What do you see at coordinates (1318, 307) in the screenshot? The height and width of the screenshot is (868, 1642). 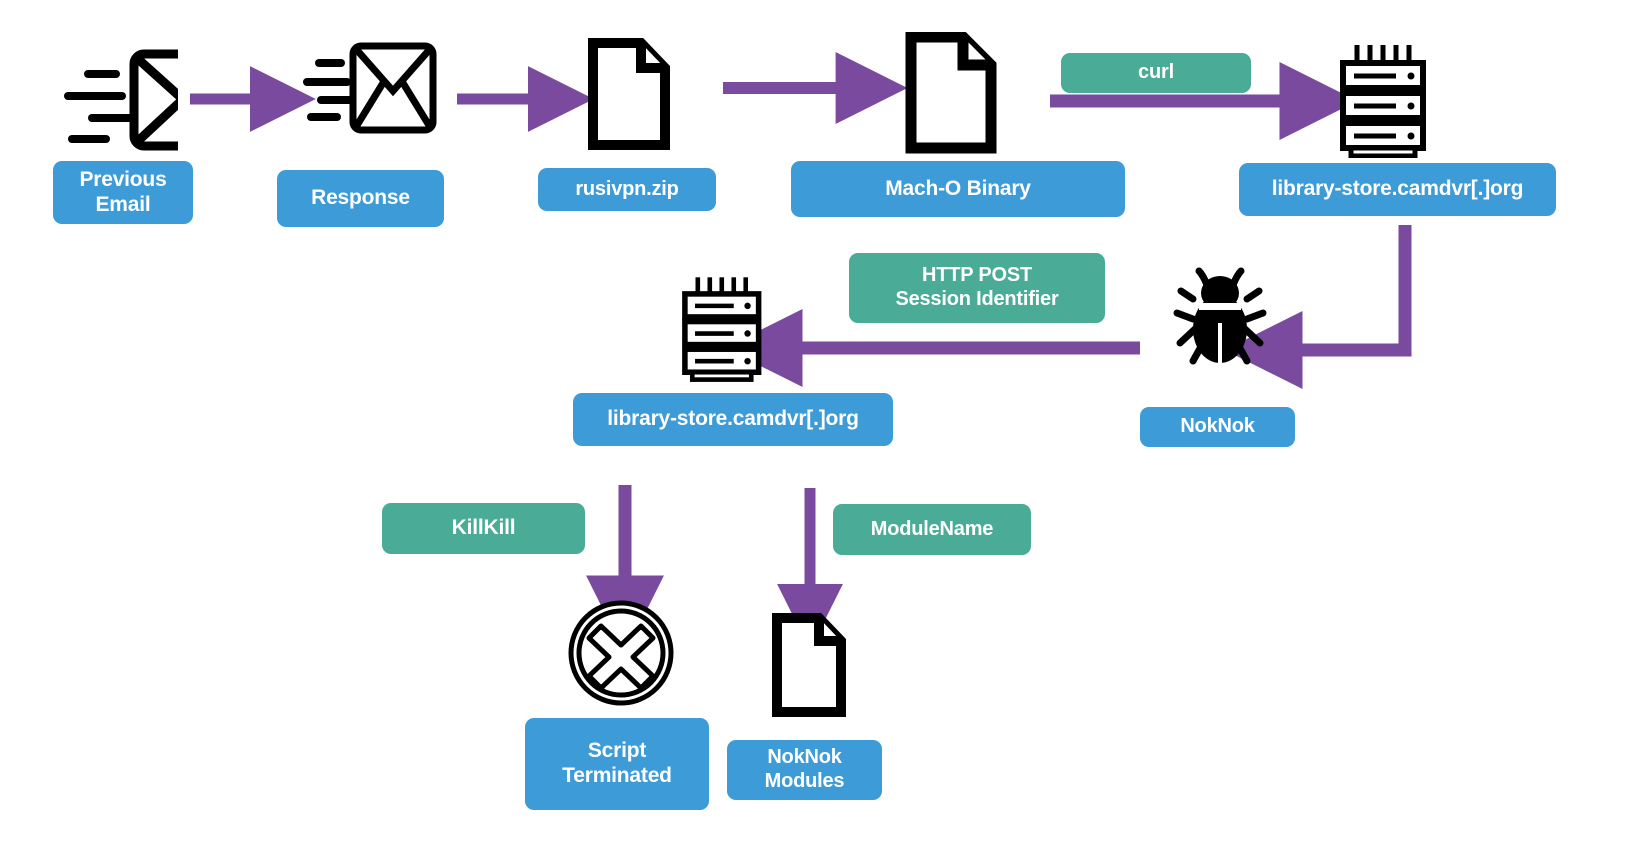 I see `arrow-c2-server-to-noknok` at bounding box center [1318, 307].